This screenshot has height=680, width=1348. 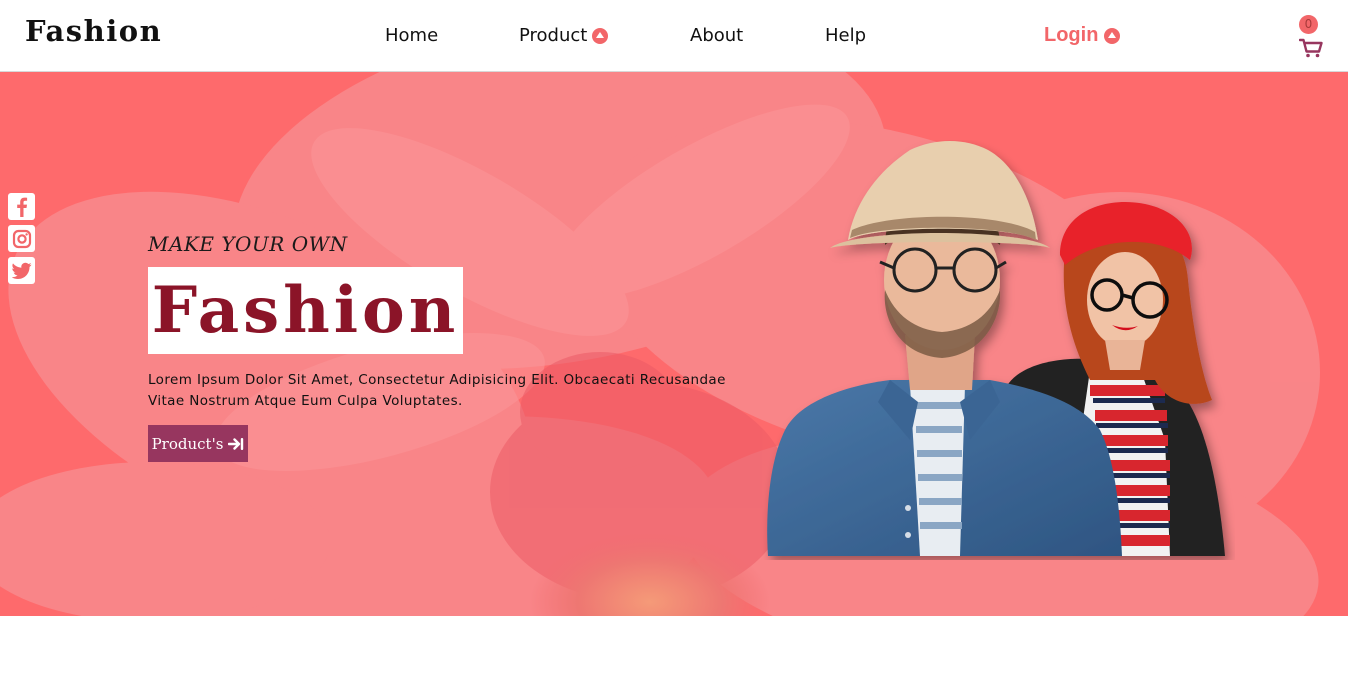 I want to click on twitter-icon, so click(x=21, y=270).